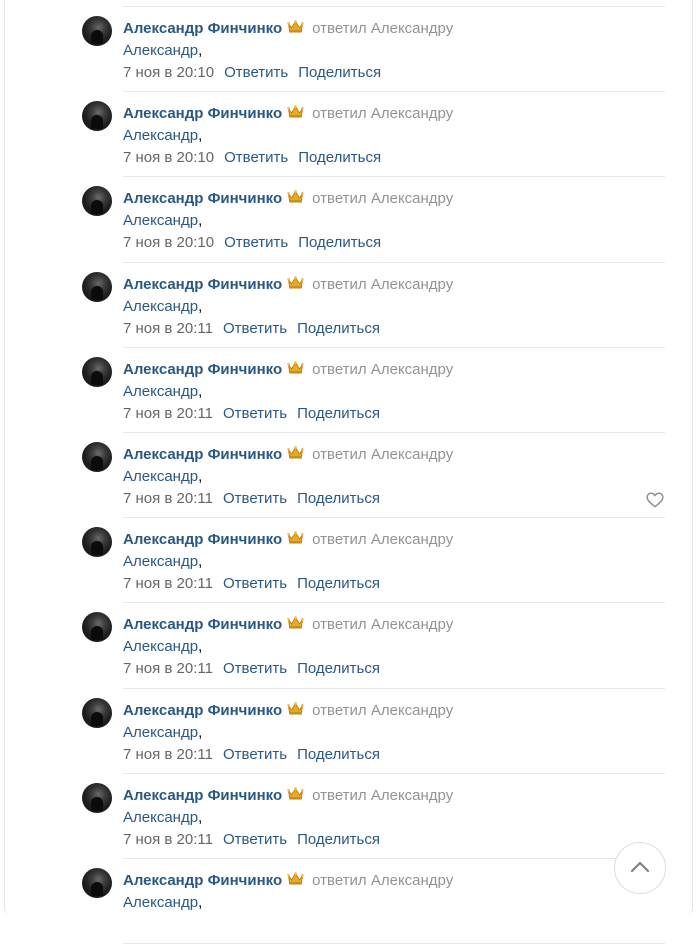  Describe the element at coordinates (655, 500) in the screenshot. I see `heart-outline-icon` at that location.